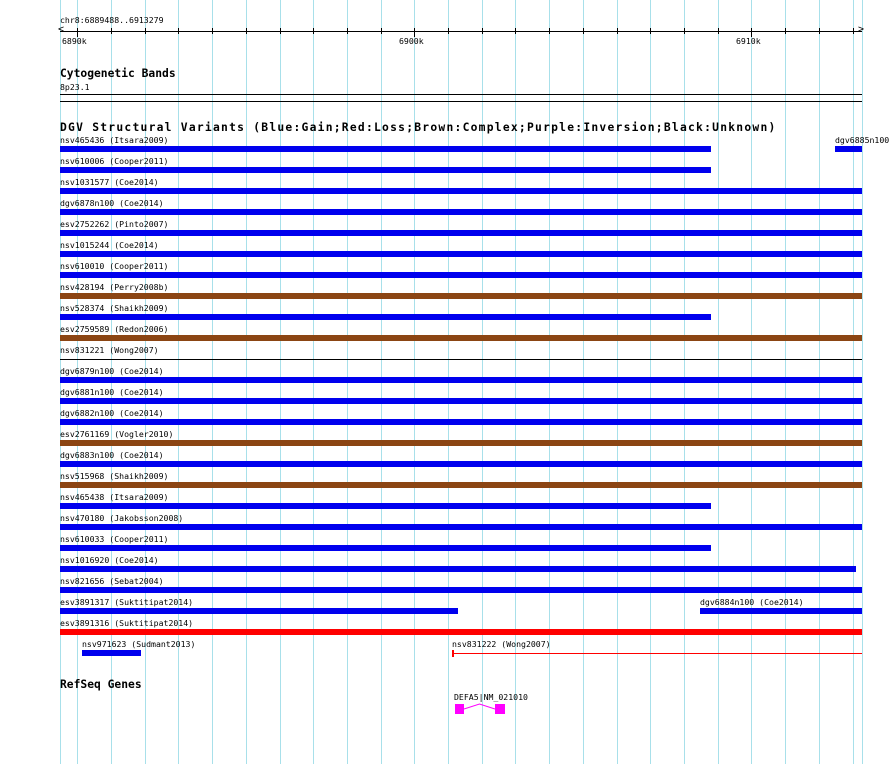 The image size is (890, 764). Describe the element at coordinates (114, 140) in the screenshot. I see `variant-label: nsv465436 (Itsara2009)` at that location.